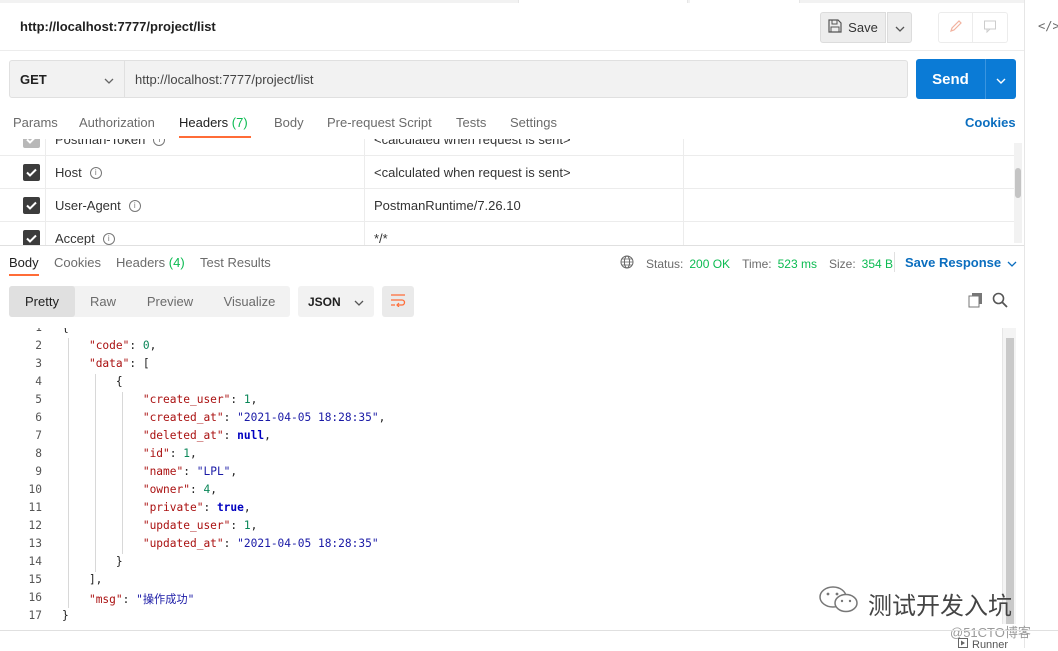 The width and height of the screenshot is (1058, 651). I want to click on send-options-button, so click(1000, 79).